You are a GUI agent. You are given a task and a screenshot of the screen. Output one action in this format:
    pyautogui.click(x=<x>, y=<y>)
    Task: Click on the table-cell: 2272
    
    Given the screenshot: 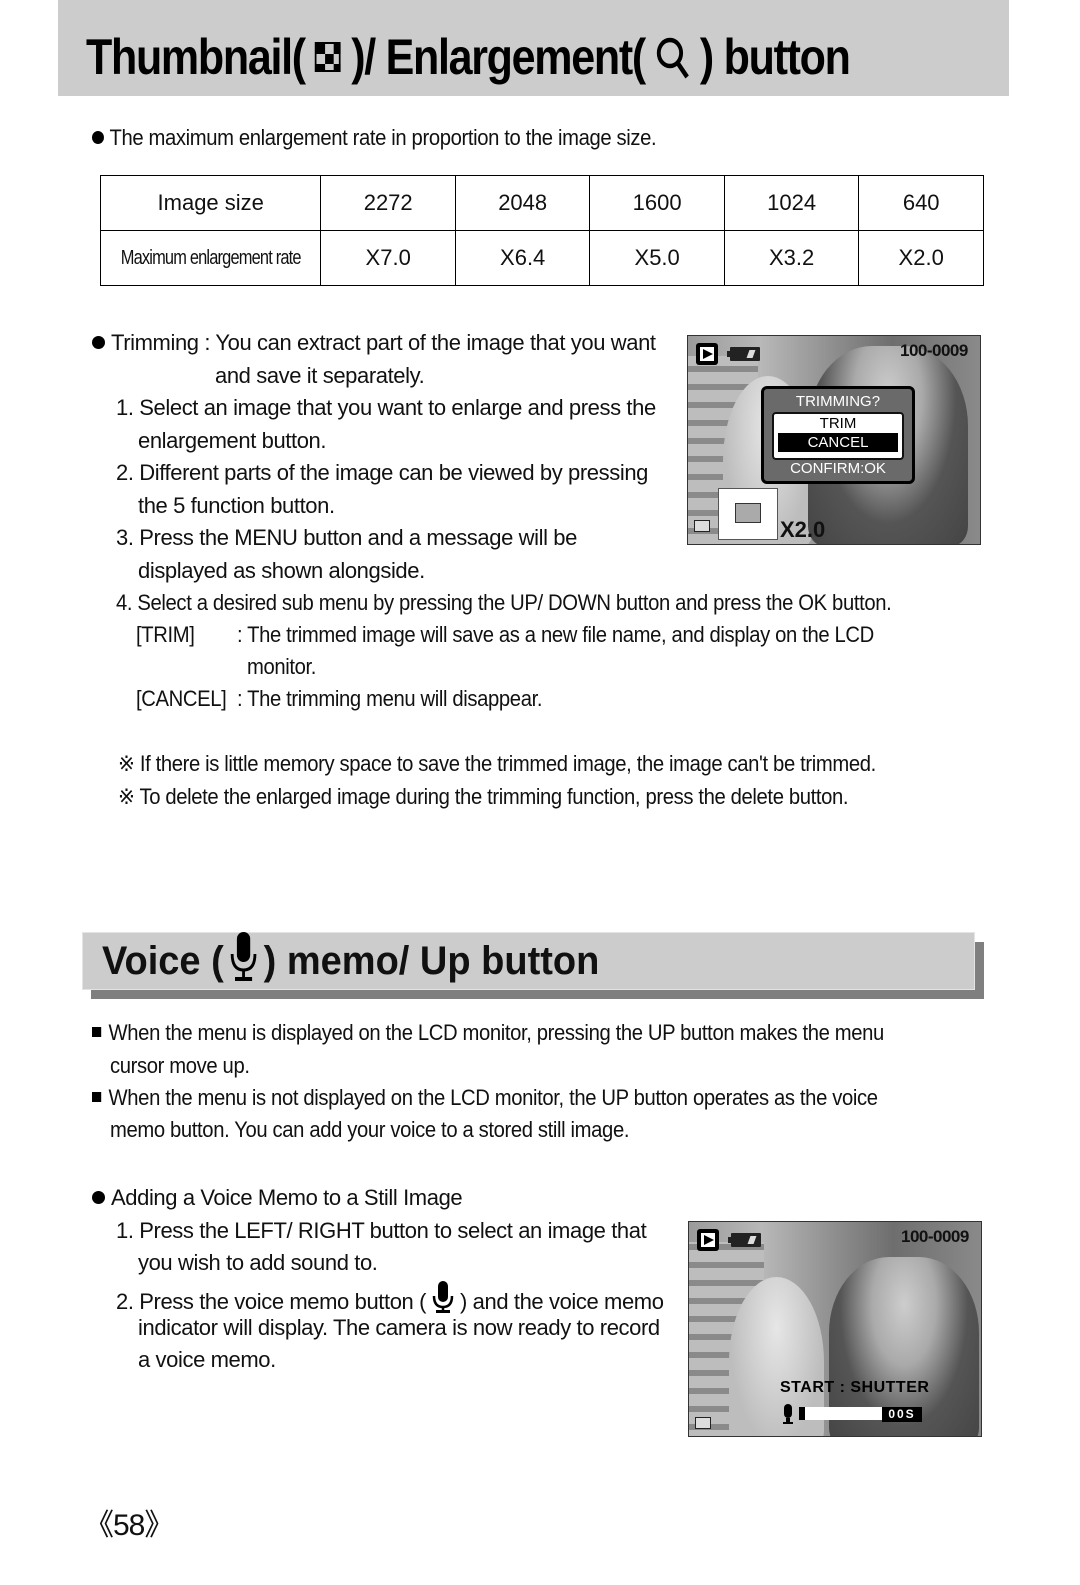 What is the action you would take?
    pyautogui.click(x=388, y=203)
    